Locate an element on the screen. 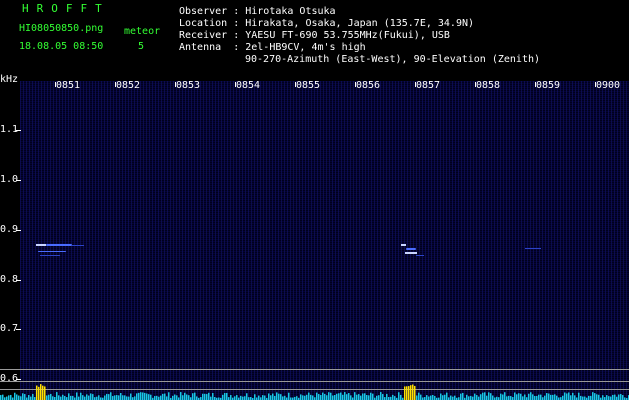 The height and width of the screenshot is (400, 629). reference-line is located at coordinates (314, 381).